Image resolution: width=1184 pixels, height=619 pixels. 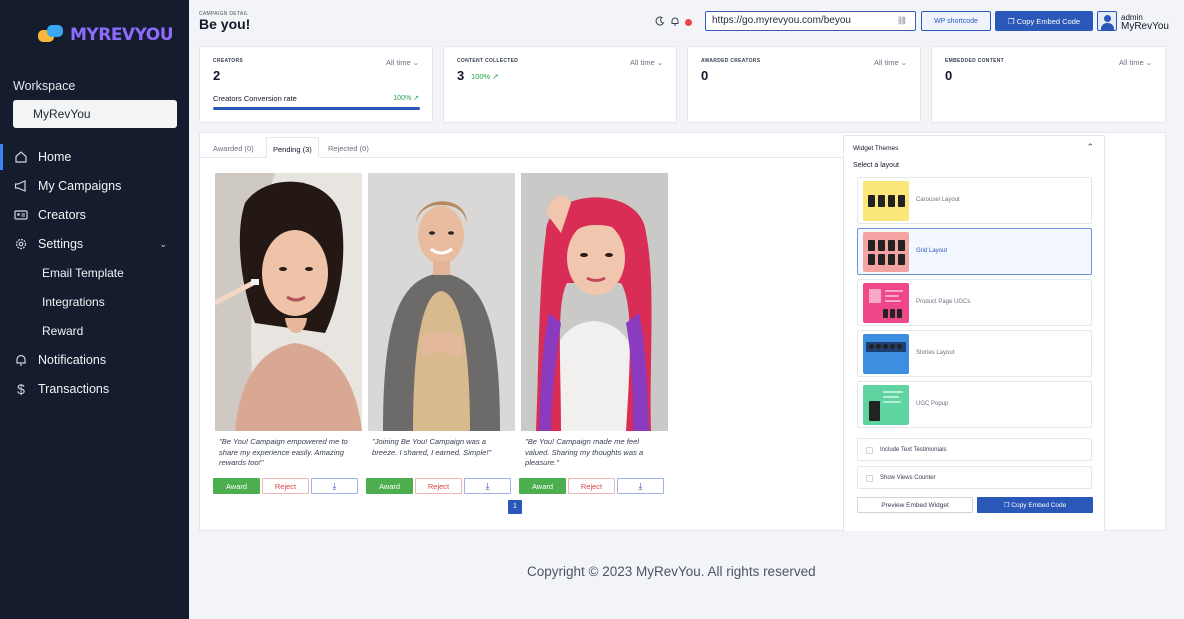 What do you see at coordinates (62, 215) in the screenshot?
I see `sidebar-item-label: Creators` at bounding box center [62, 215].